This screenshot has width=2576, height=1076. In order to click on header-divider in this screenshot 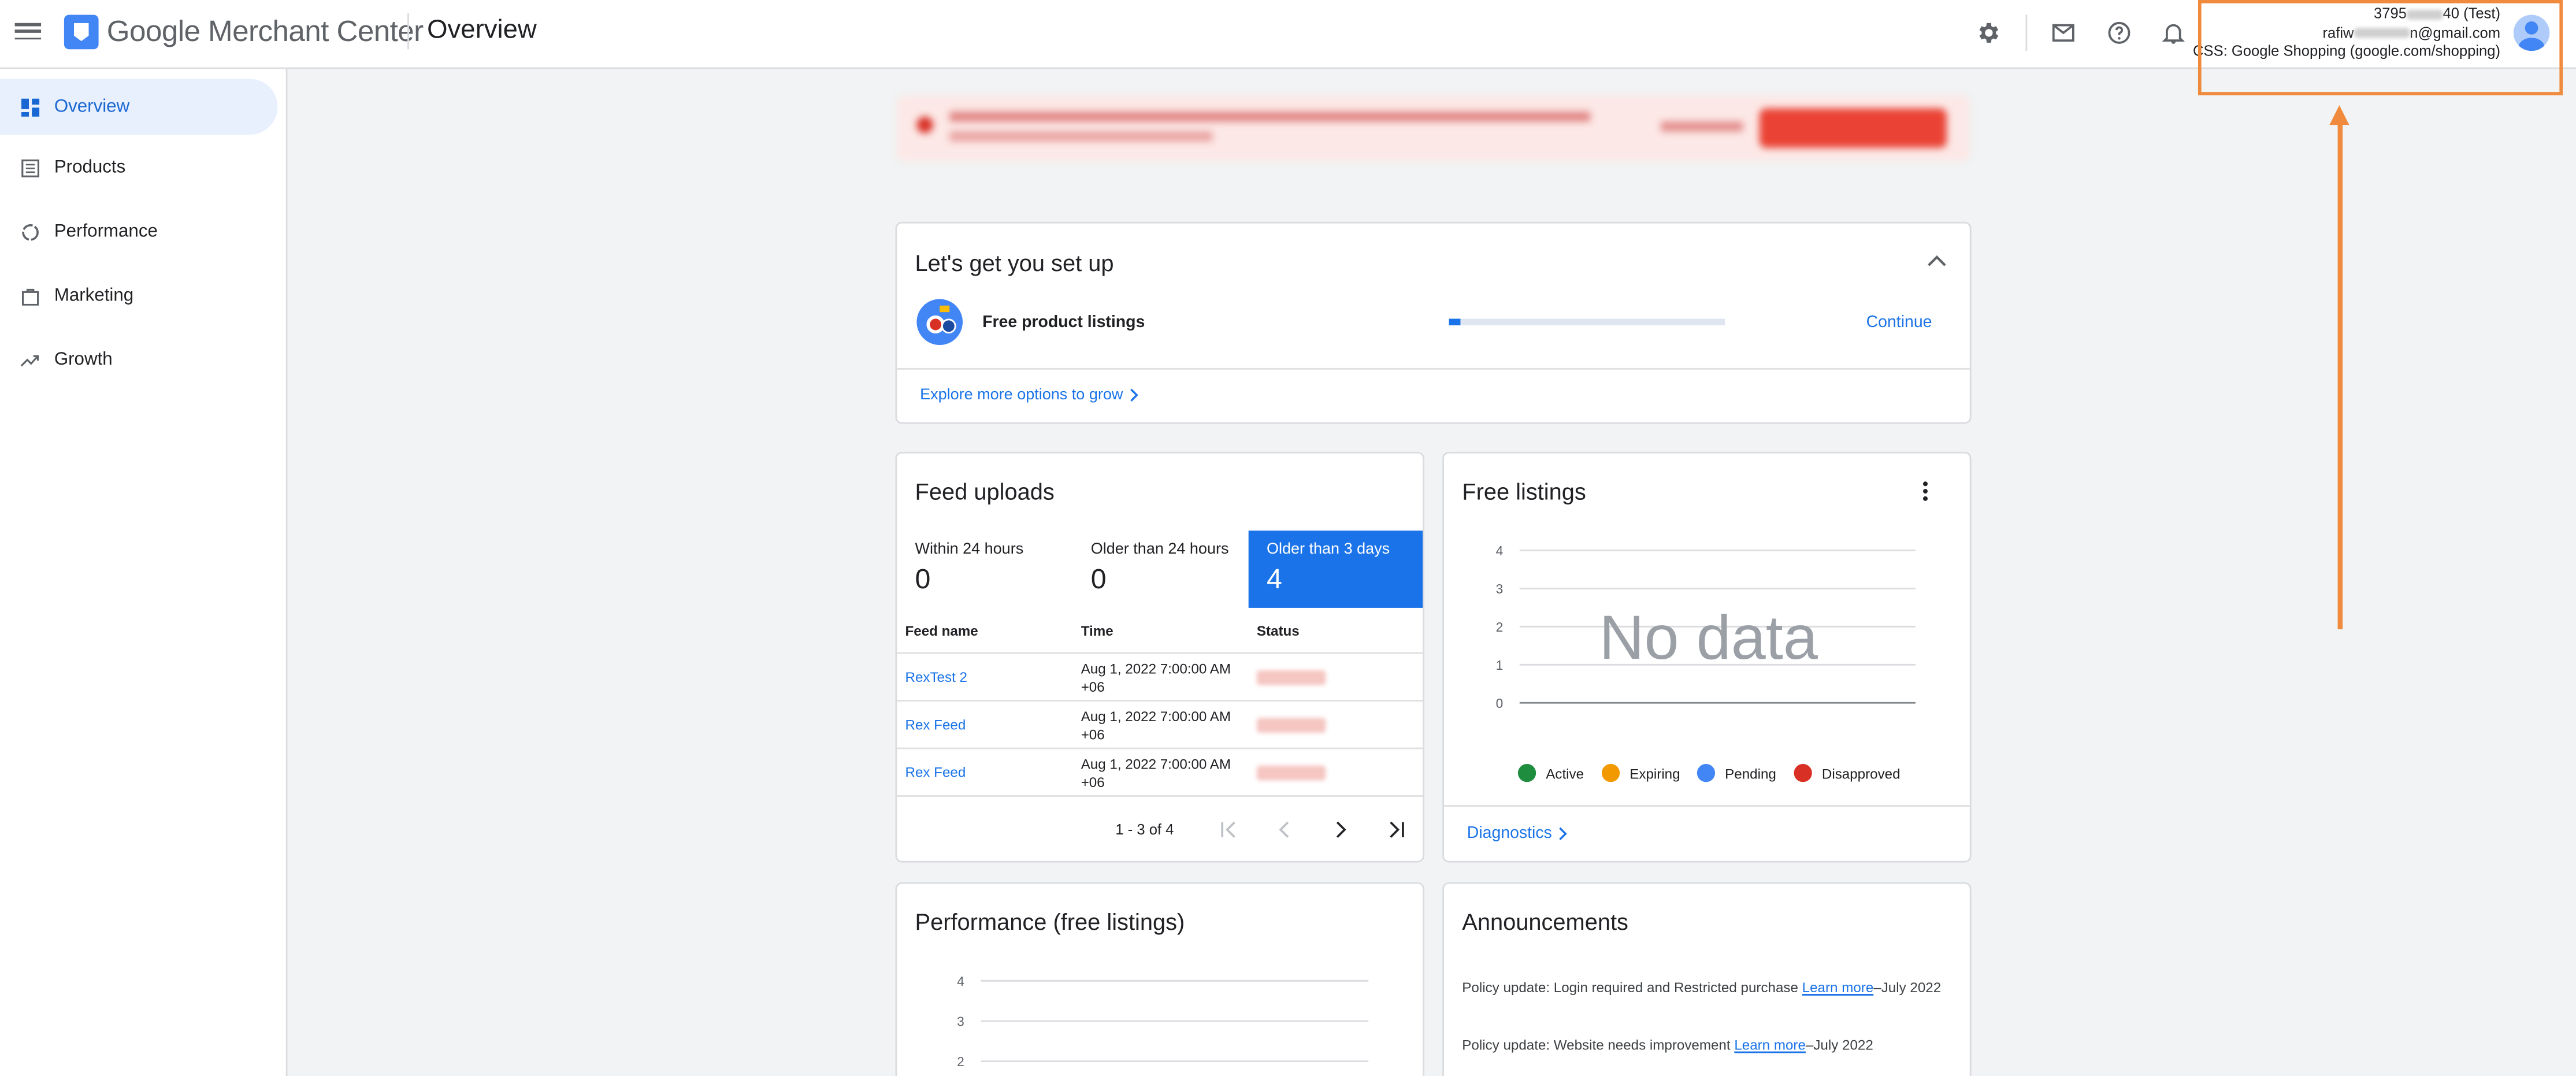, I will do `click(408, 31)`.